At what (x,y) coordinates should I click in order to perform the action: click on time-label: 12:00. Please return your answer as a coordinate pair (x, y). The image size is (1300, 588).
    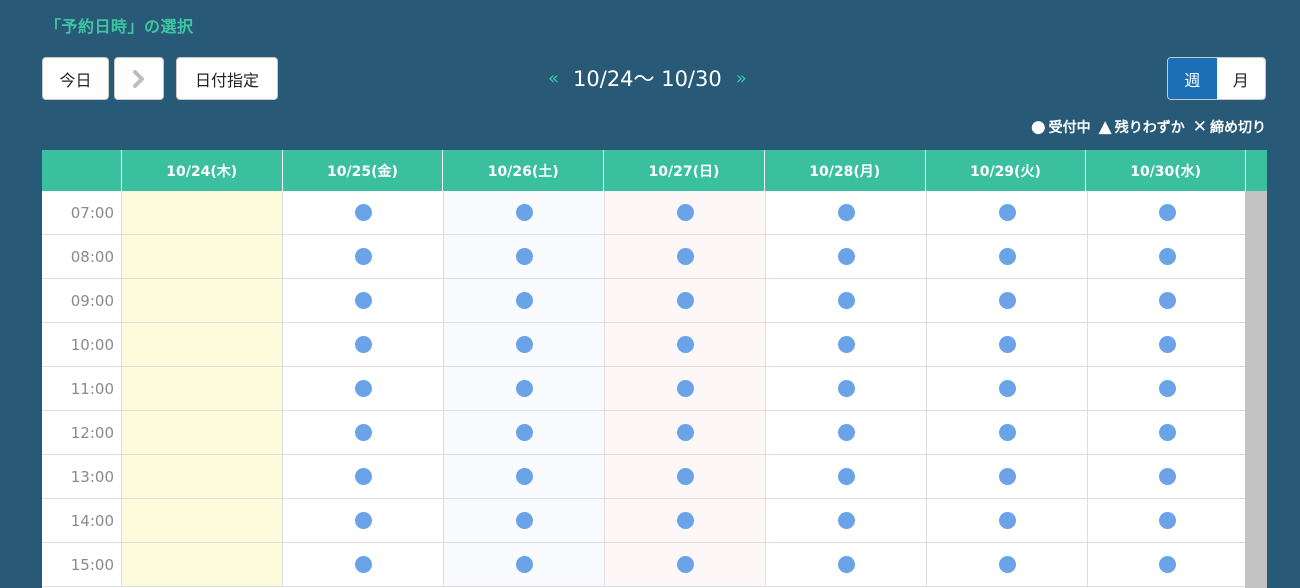
    Looking at the image, I should click on (92, 432).